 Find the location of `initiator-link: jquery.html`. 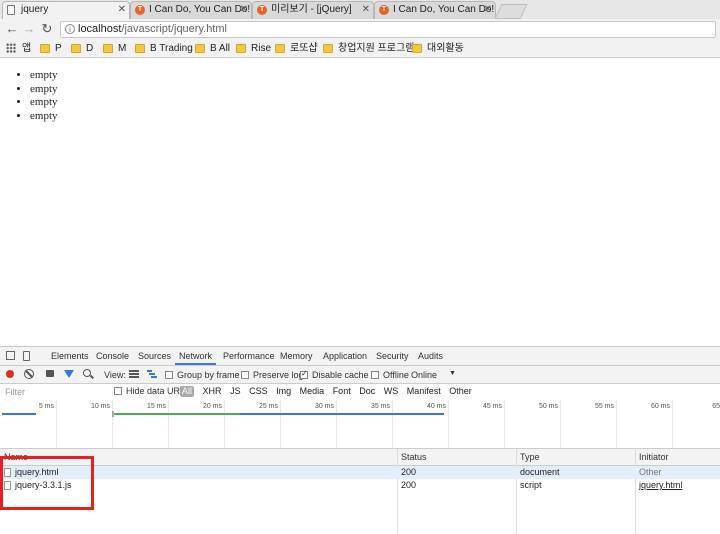

initiator-link: jquery.html is located at coordinates (660, 485).